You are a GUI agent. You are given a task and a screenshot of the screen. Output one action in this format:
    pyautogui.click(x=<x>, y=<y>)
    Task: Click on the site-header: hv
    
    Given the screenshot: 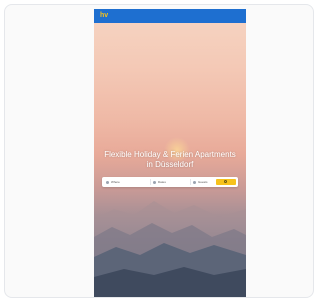 What is the action you would take?
    pyautogui.click(x=170, y=16)
    